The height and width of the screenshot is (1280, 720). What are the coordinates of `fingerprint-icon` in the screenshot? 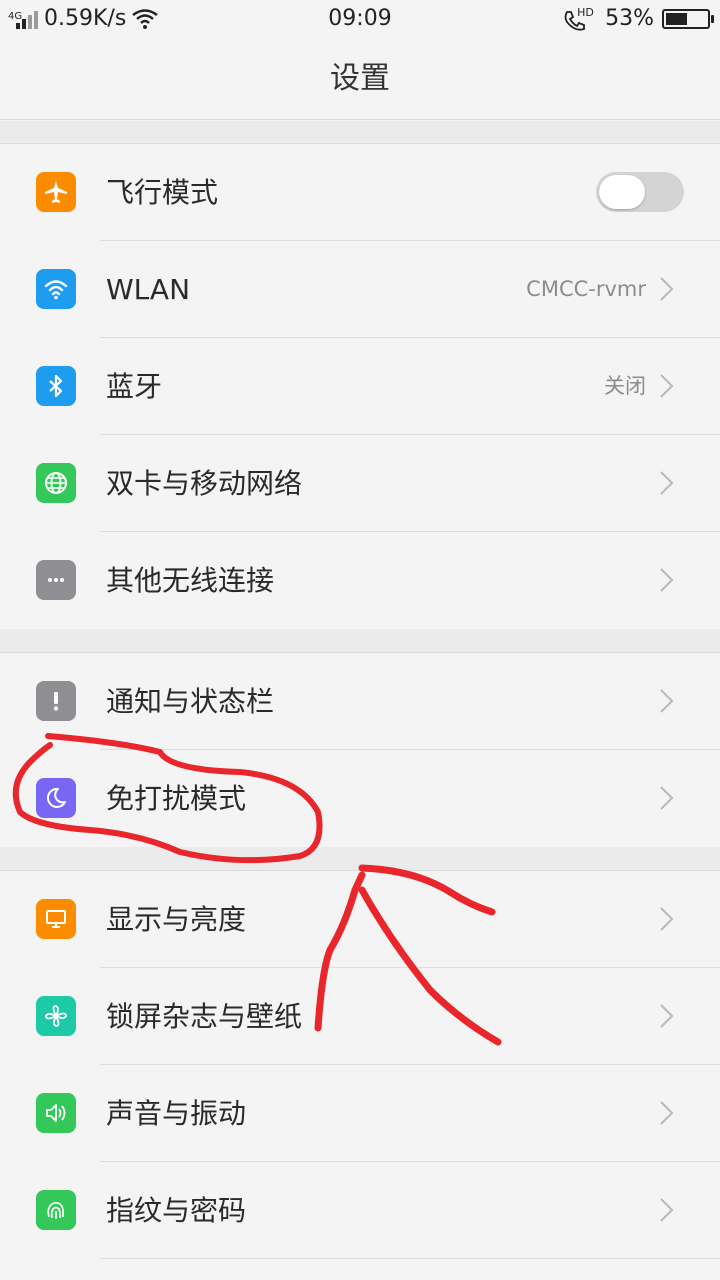 It's located at (56, 1210).